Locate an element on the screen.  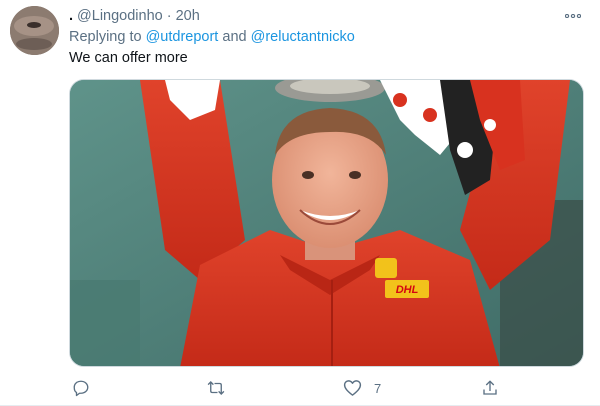
more-dots-icon is located at coordinates (573, 16).